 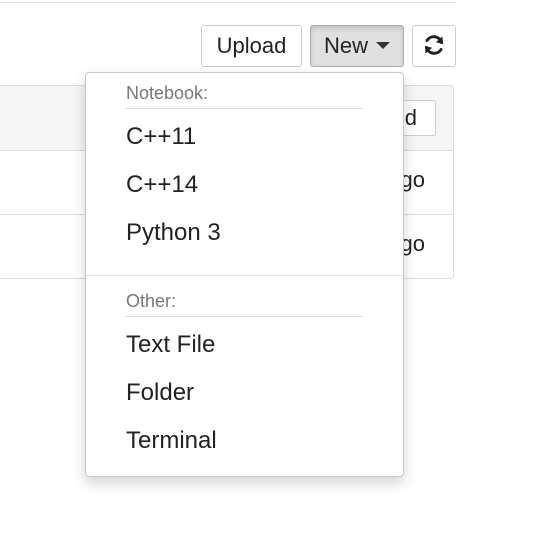 I want to click on refresh-icon, so click(x=434, y=45).